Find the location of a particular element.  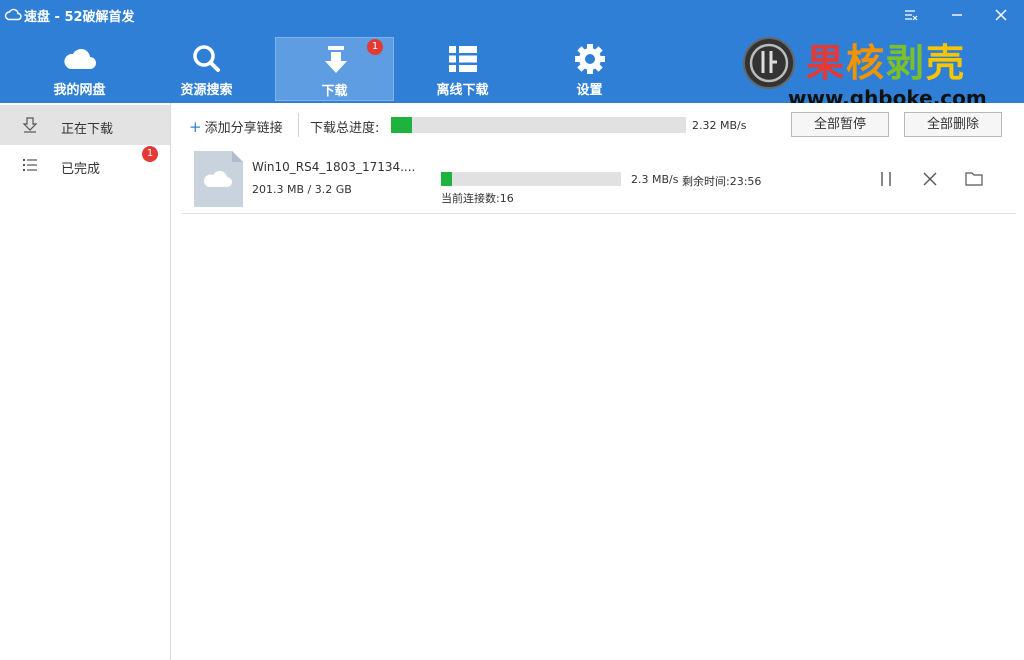

folder-icon is located at coordinates (974, 179).